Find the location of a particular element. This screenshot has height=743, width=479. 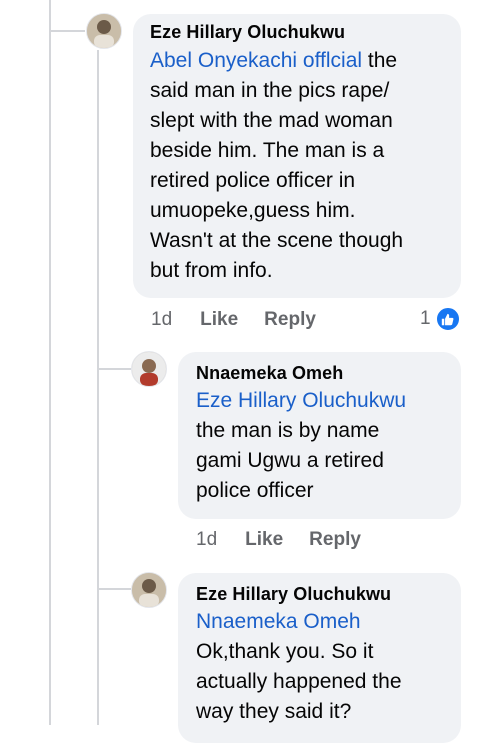

thread-line-inner is located at coordinates (98, 387).